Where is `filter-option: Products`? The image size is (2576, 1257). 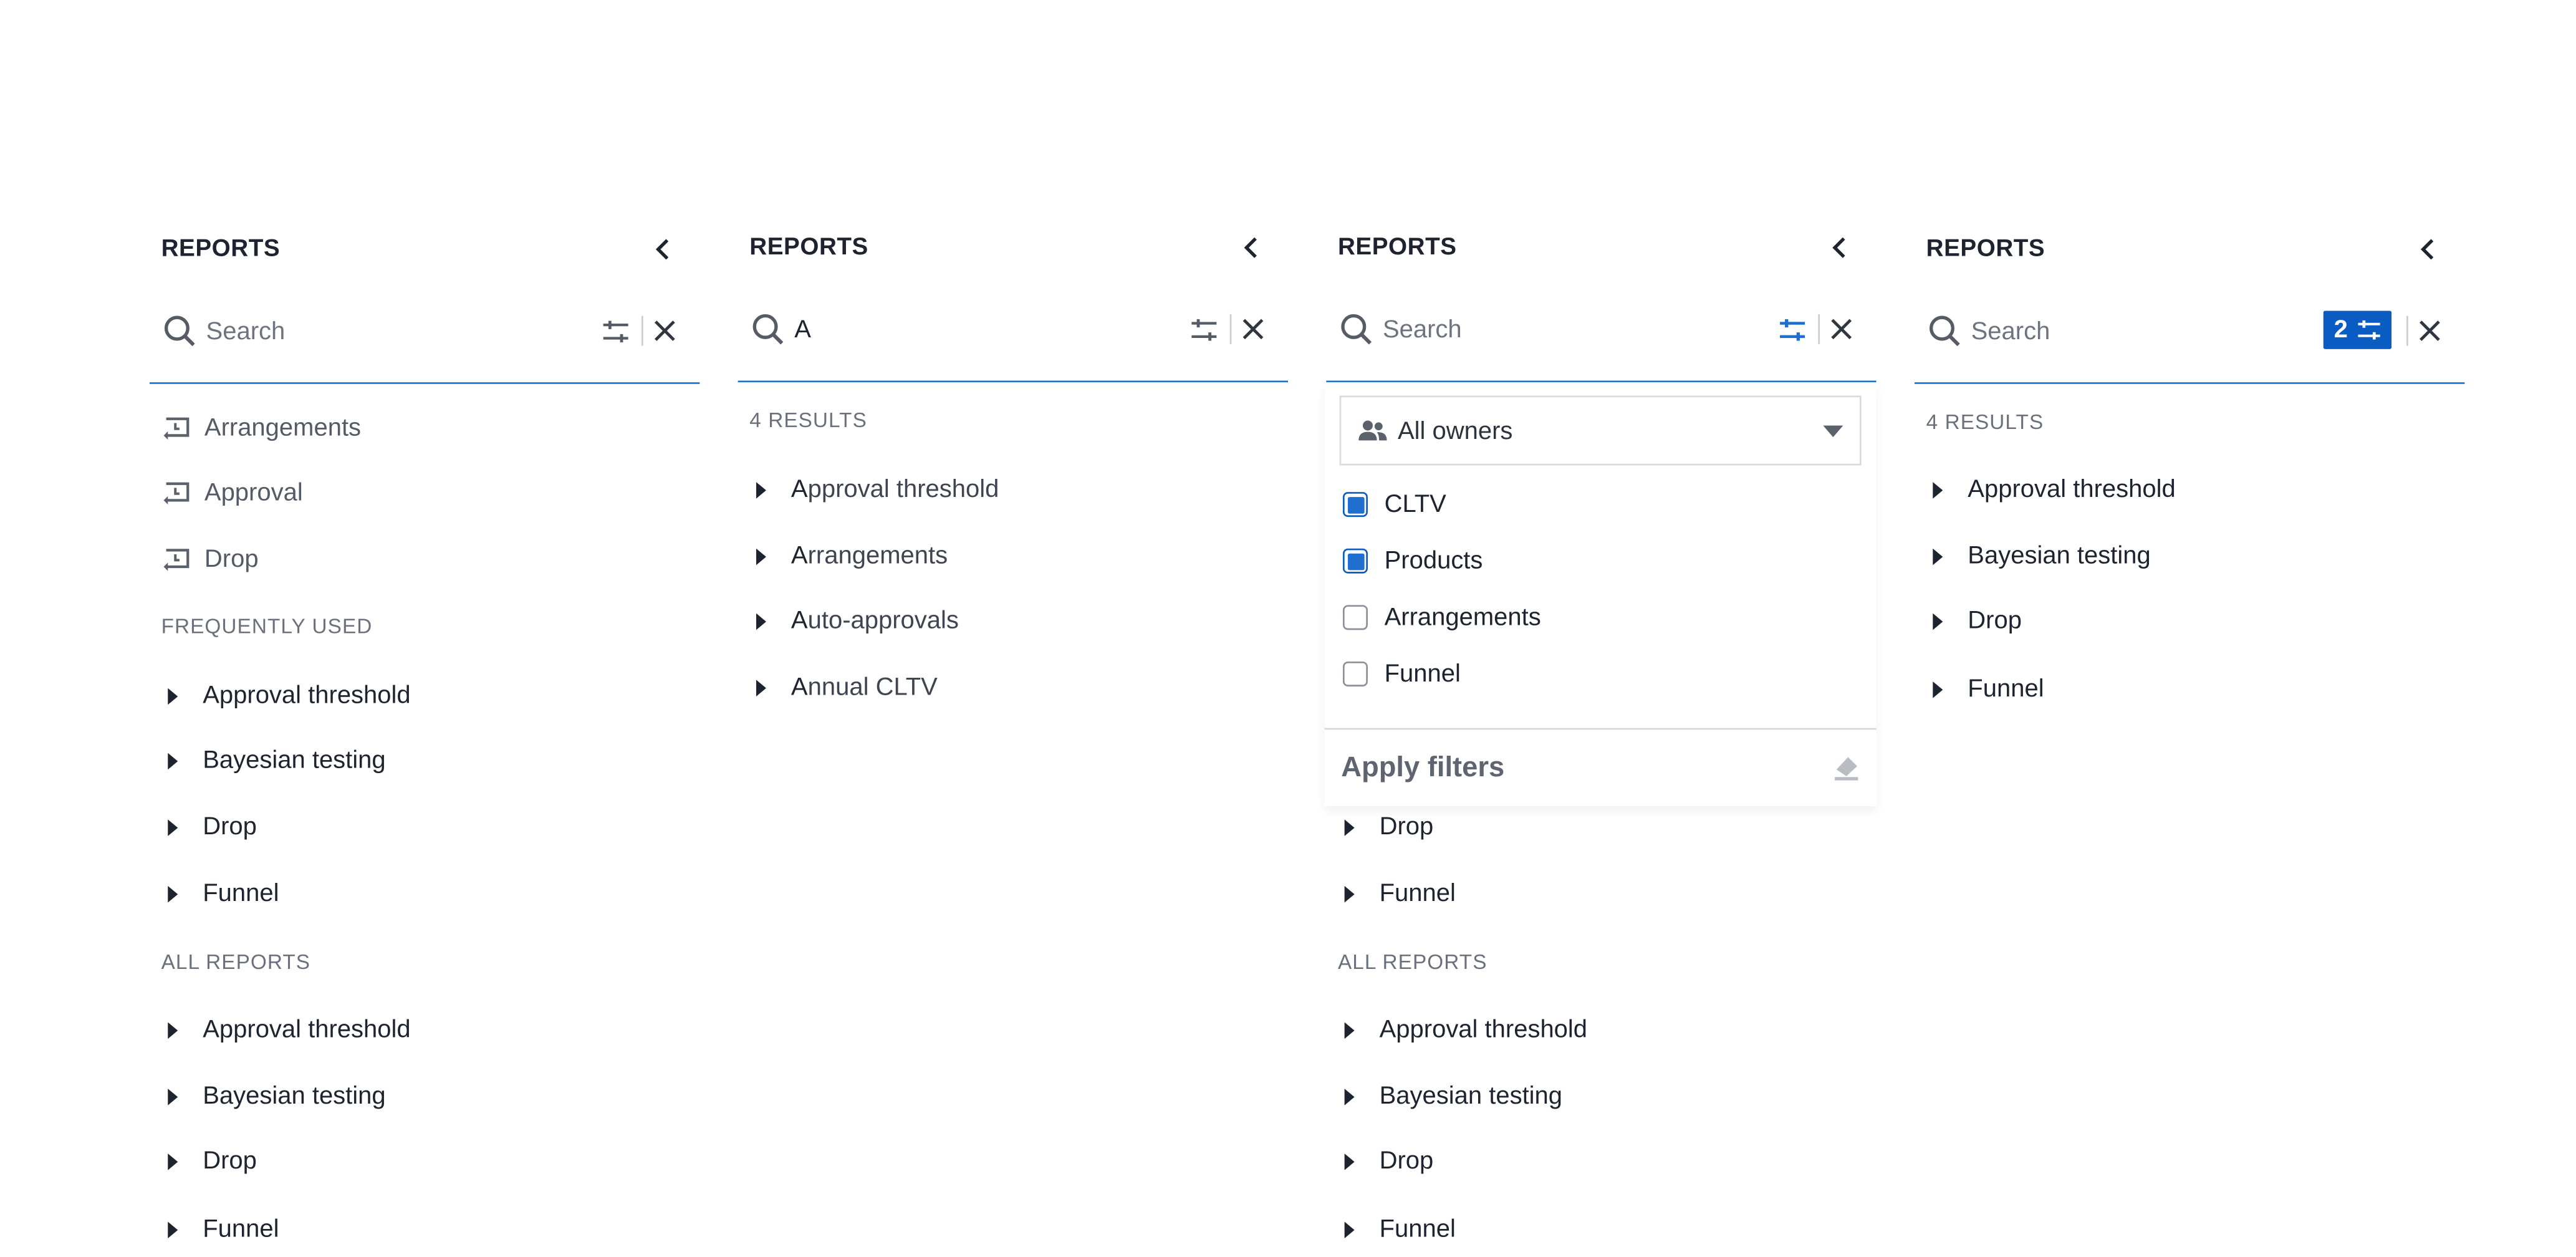 filter-option: Products is located at coordinates (1412, 561).